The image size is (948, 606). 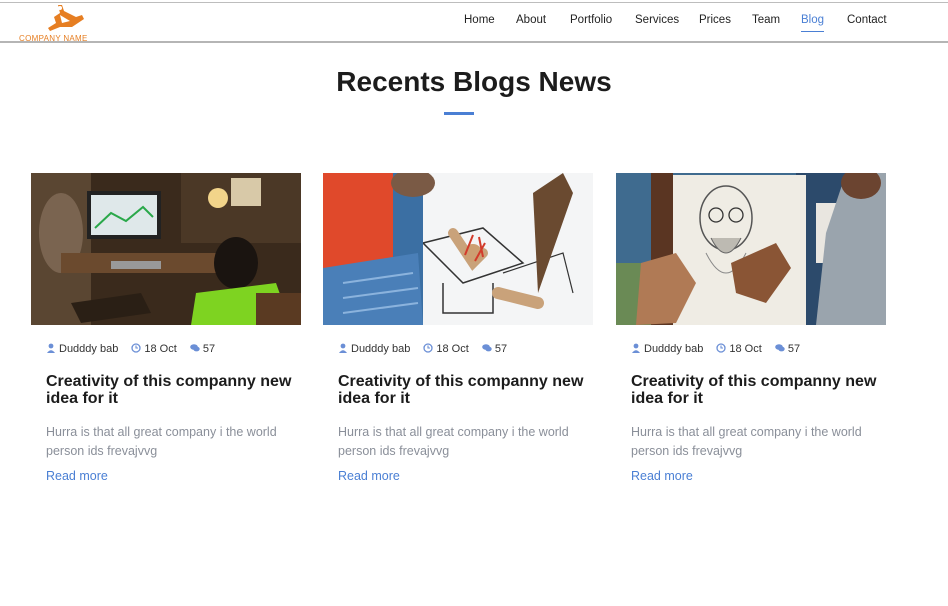 What do you see at coordinates (166, 249) in the screenshot?
I see `blog-image-computer-desk` at bounding box center [166, 249].